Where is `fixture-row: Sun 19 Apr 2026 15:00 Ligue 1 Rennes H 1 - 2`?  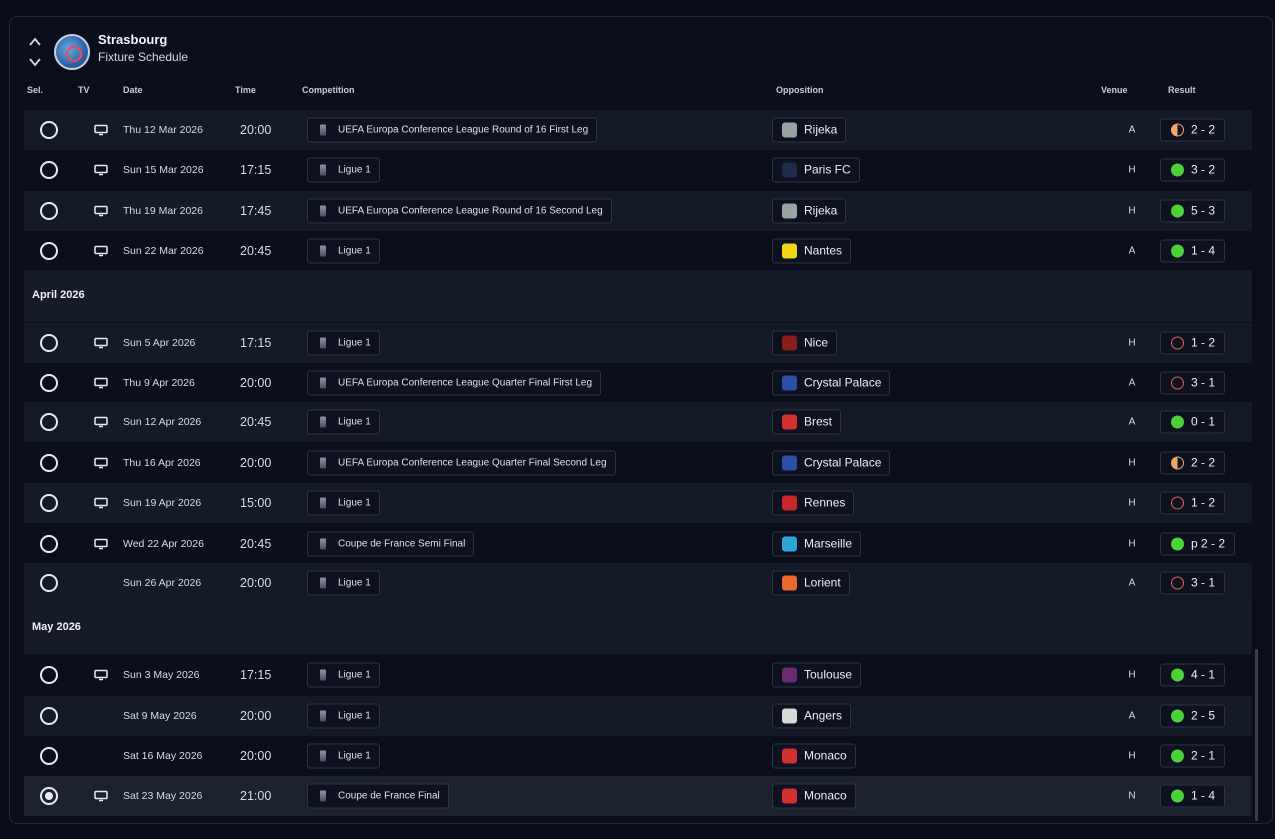
fixture-row: Sun 19 Apr 2026 15:00 Ligue 1 Rennes H 1 - 2 is located at coordinates (638, 503).